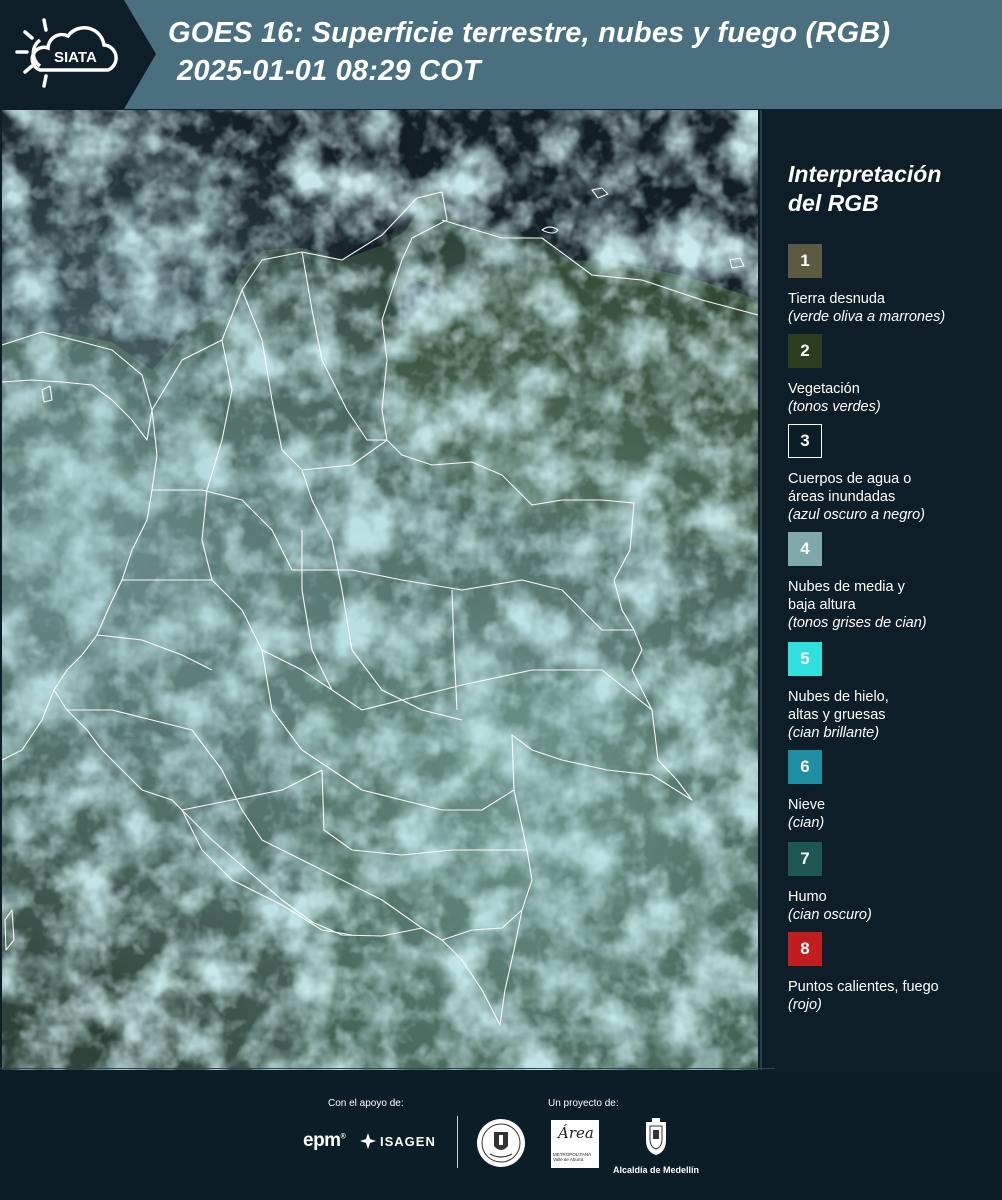 Image resolution: width=1002 pixels, height=1200 pixels. Describe the element at coordinates (807, 897) in the screenshot. I see `legend-label-7: Humo` at that location.